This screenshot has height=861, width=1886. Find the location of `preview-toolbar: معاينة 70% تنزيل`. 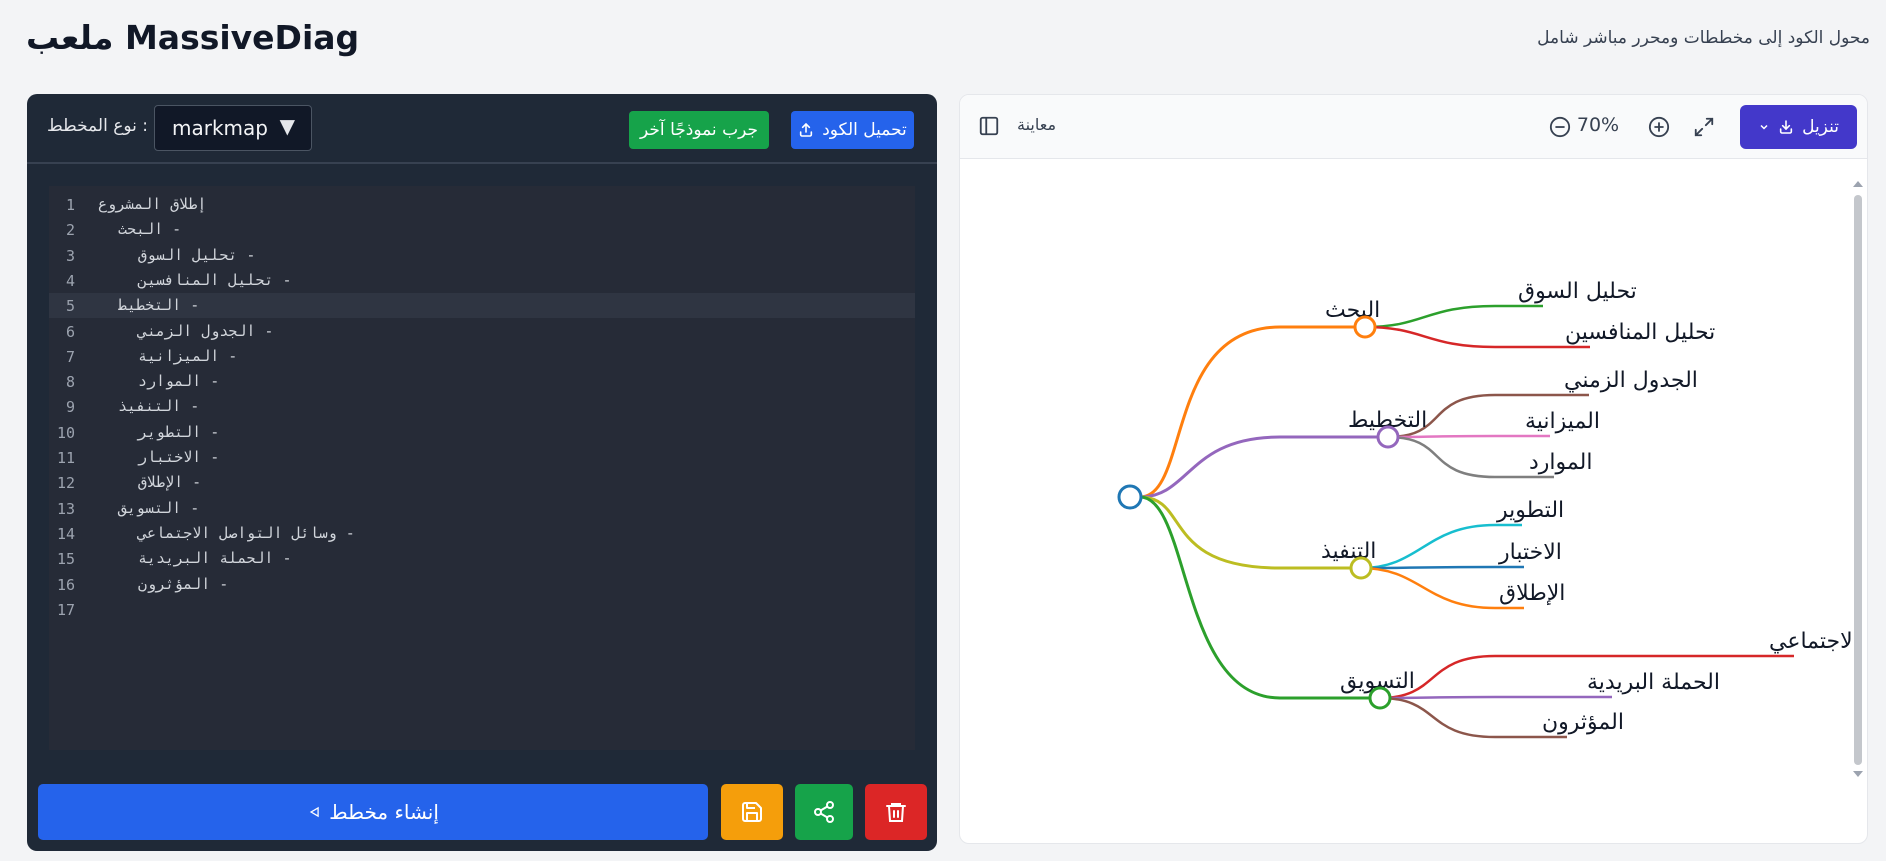

preview-toolbar: معاينة 70% تنزيل is located at coordinates (1413, 127).